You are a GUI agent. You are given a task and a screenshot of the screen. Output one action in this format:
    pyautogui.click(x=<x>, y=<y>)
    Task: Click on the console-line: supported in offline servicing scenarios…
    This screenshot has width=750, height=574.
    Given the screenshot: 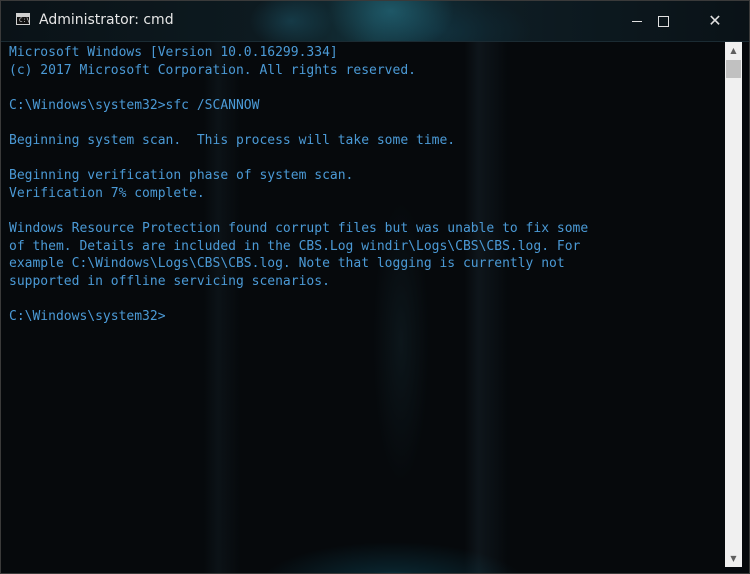 What is the action you would take?
    pyautogui.click(x=169, y=281)
    